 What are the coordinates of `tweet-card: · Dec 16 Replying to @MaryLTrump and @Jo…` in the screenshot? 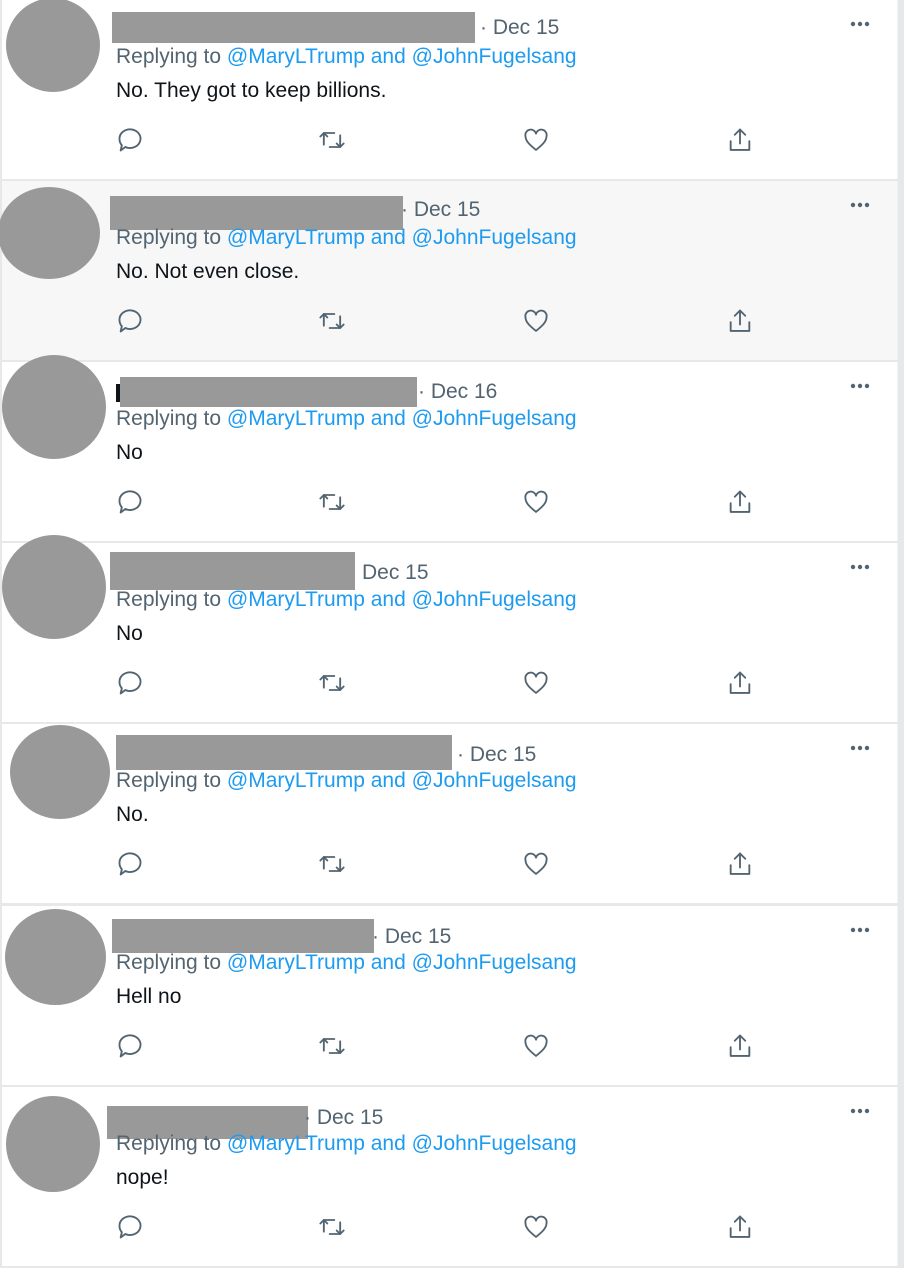 It's located at (450, 448).